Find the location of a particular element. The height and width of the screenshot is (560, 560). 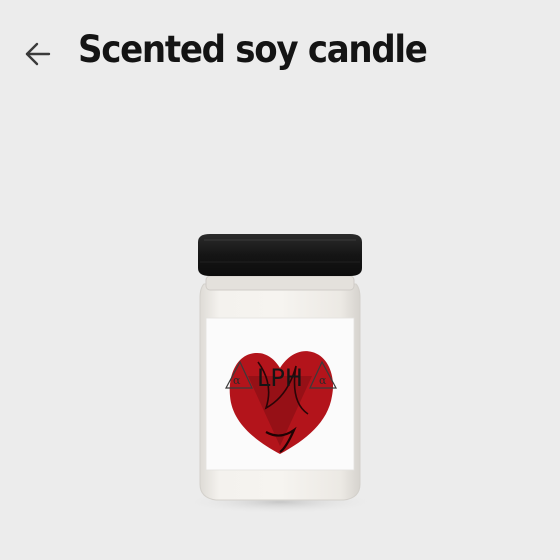

label-alpha-right: α is located at coordinates (323, 380).